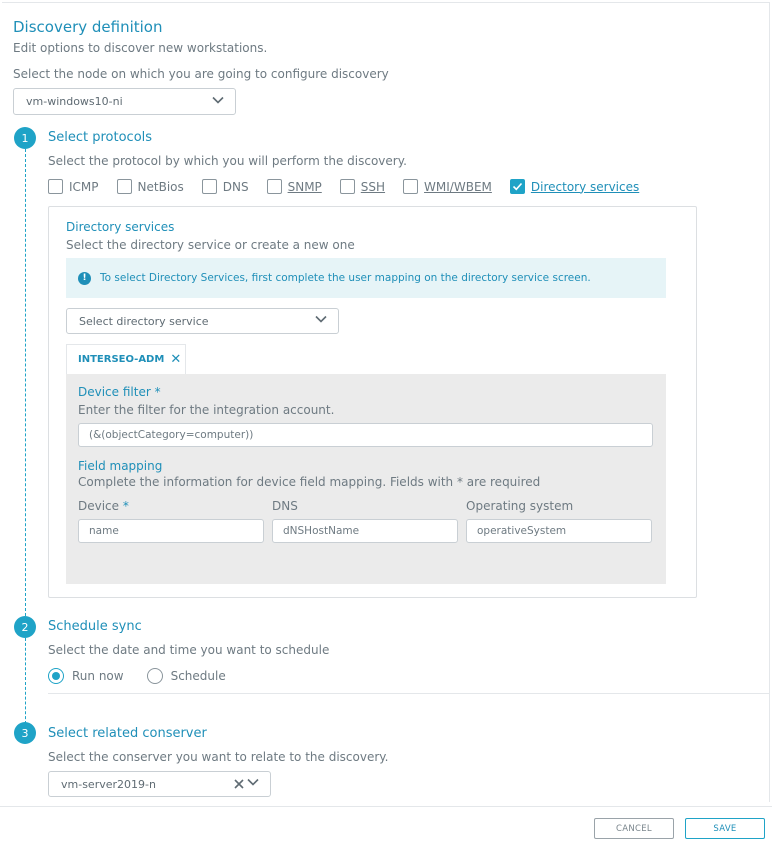  Describe the element at coordinates (99, 506) in the screenshot. I see `device-field-label-text: Device` at that location.